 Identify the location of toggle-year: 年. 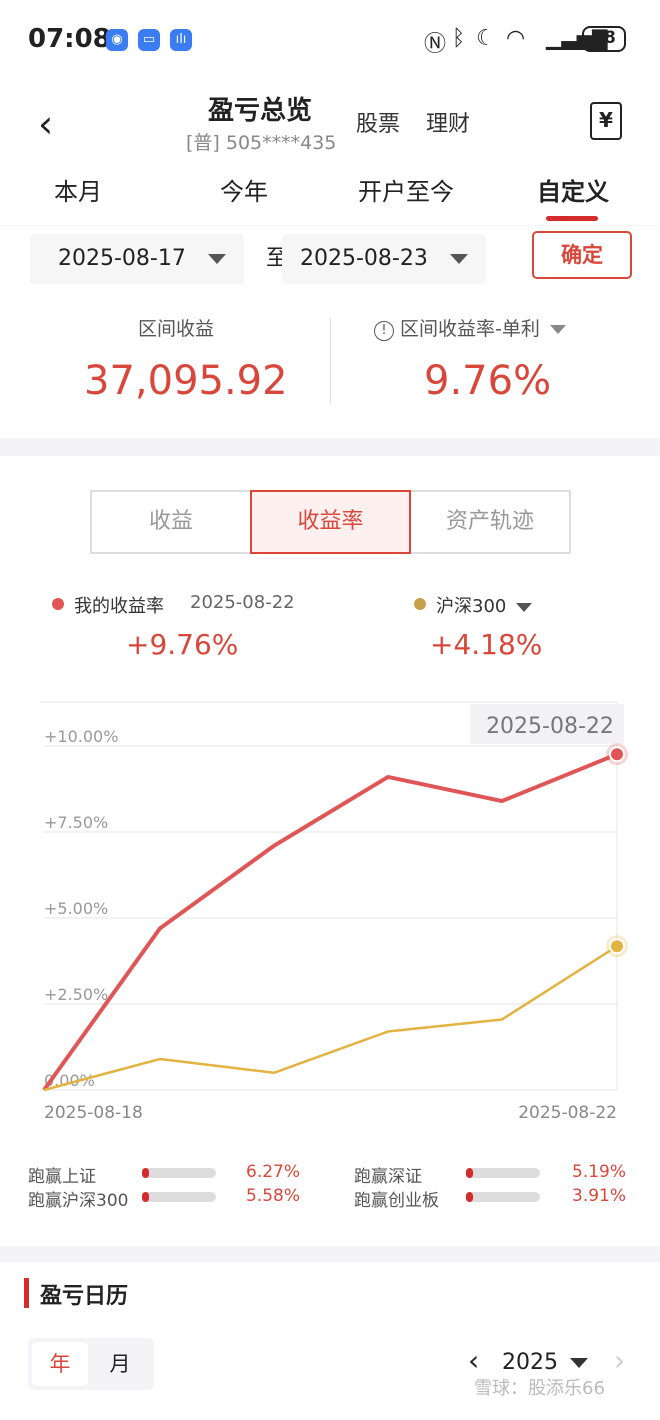
(60, 1364).